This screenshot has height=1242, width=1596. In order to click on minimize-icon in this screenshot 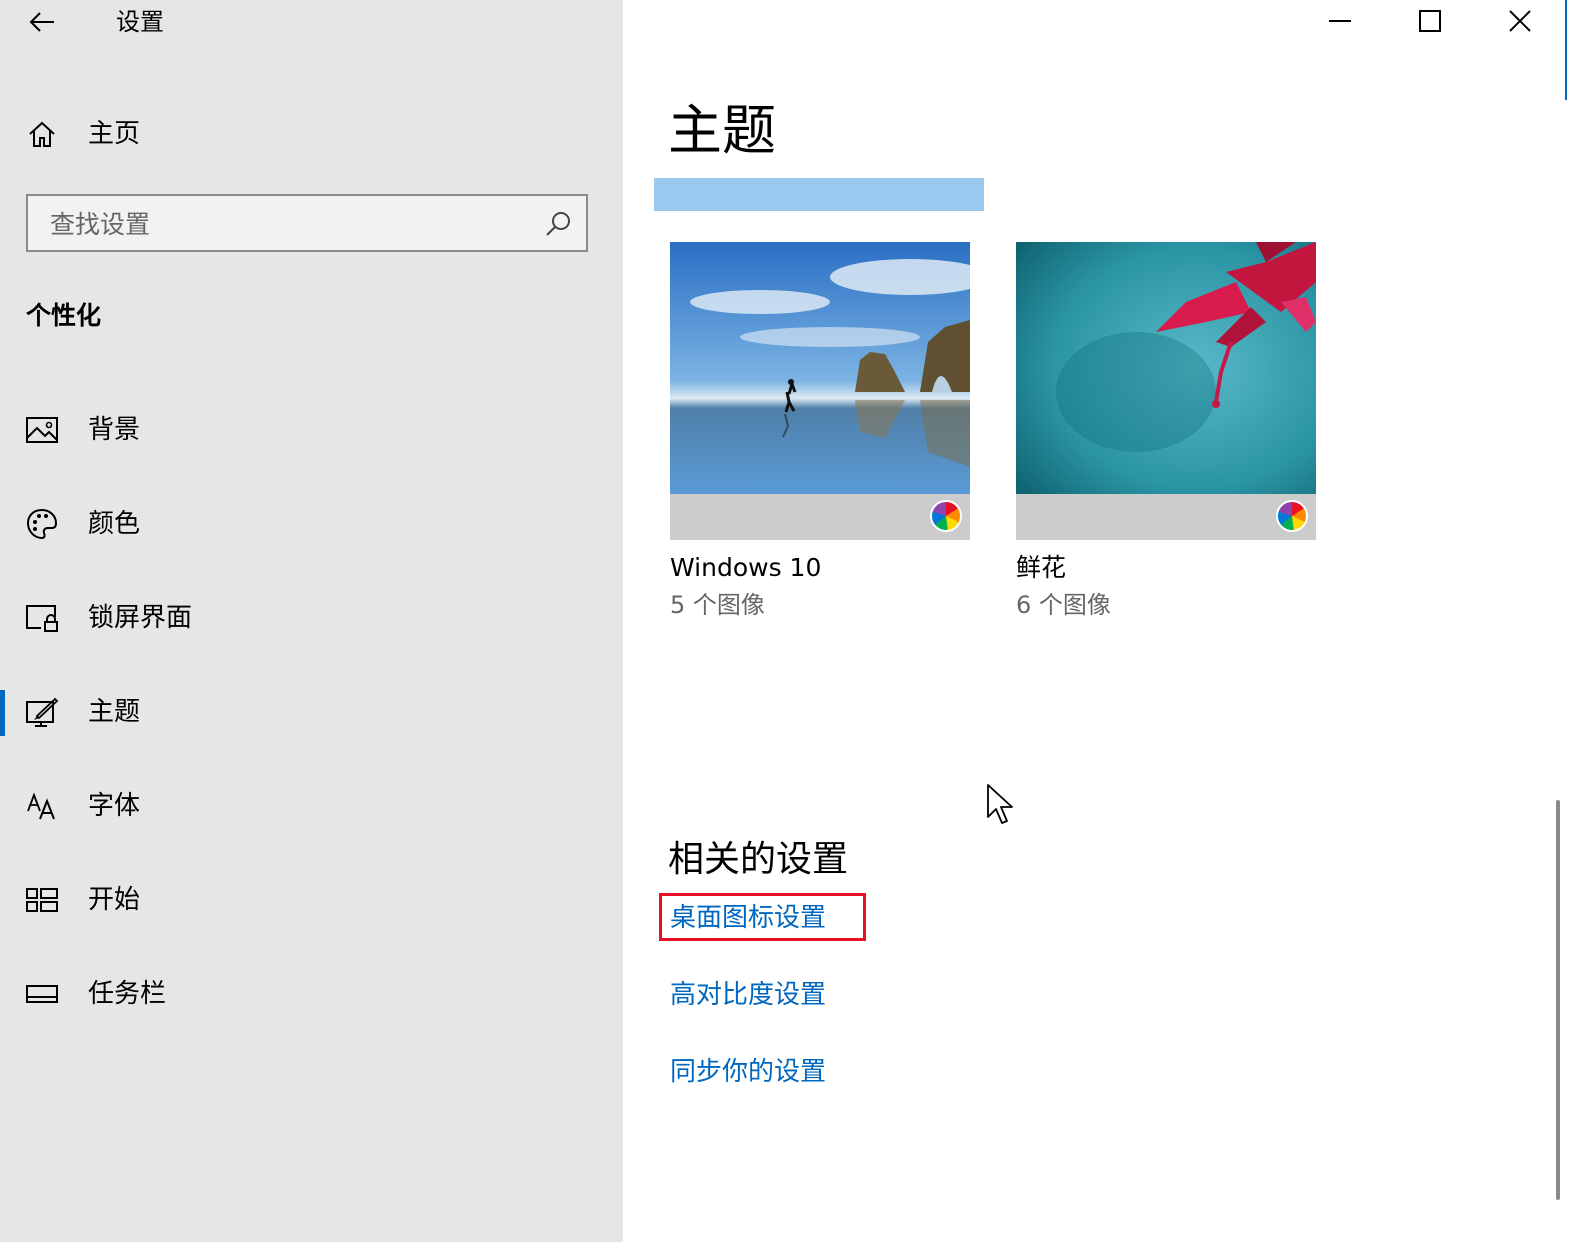, I will do `click(1340, 21)`.